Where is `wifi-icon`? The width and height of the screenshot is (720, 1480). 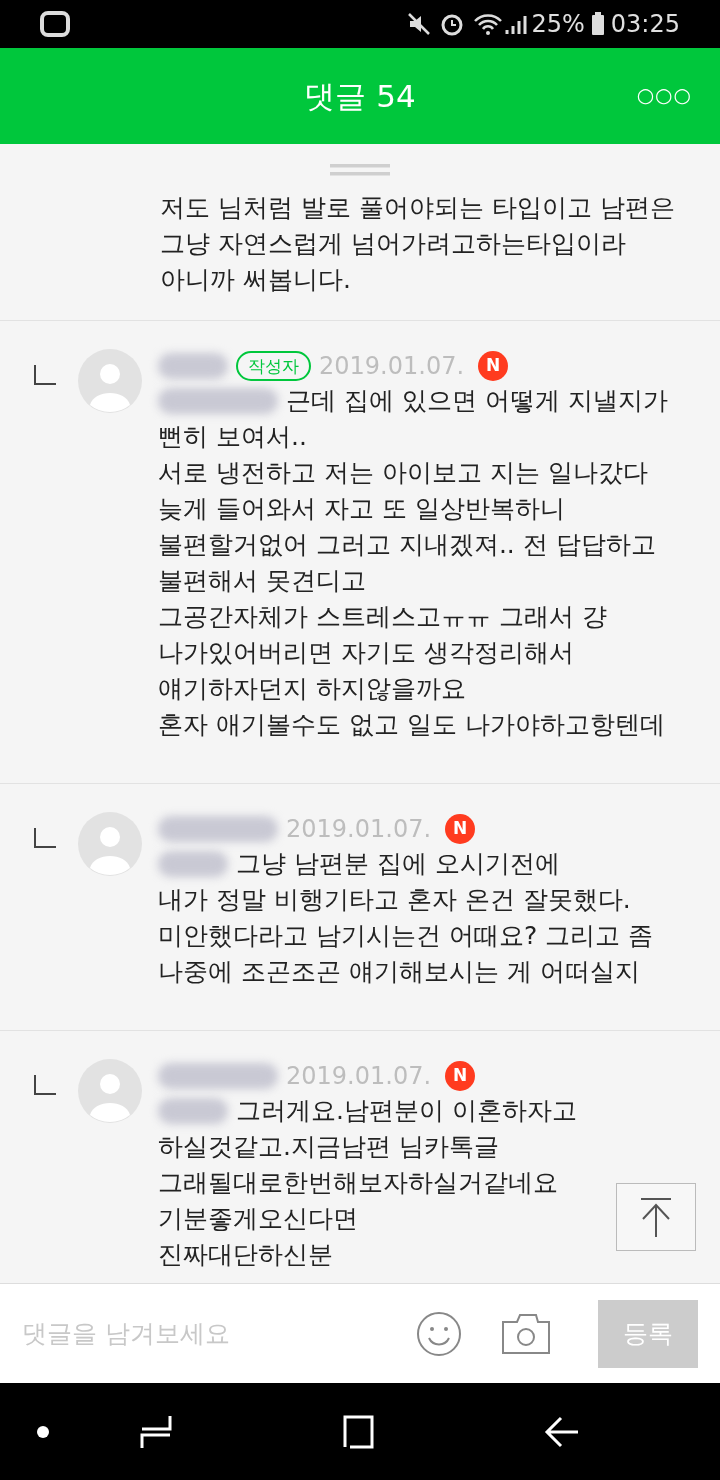
wifi-icon is located at coordinates (488, 24).